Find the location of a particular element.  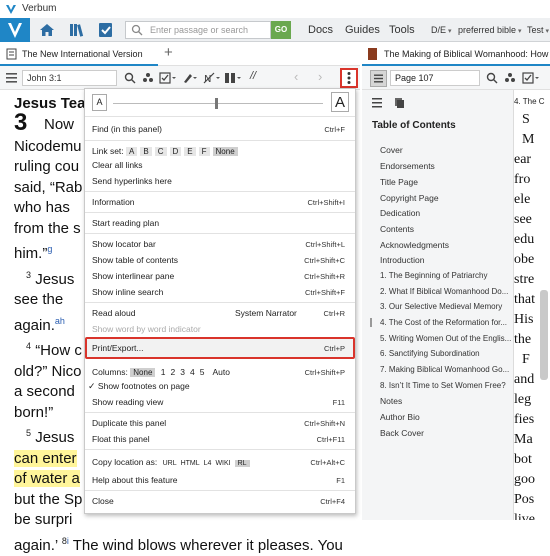

content-line: live is located at coordinates (532, 515).